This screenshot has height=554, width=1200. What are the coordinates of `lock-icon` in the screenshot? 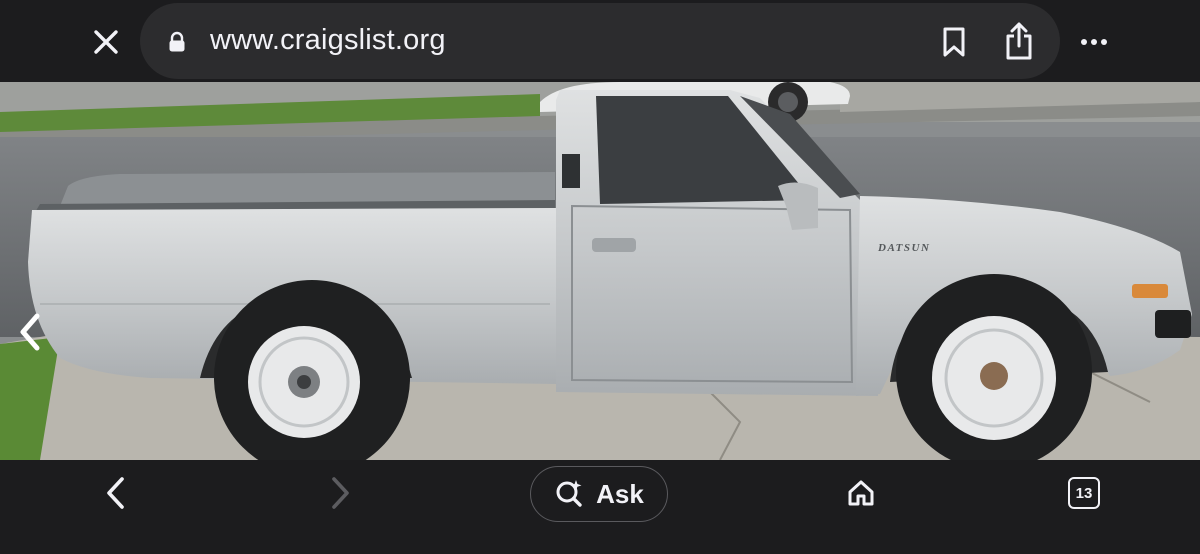 It's located at (177, 41).